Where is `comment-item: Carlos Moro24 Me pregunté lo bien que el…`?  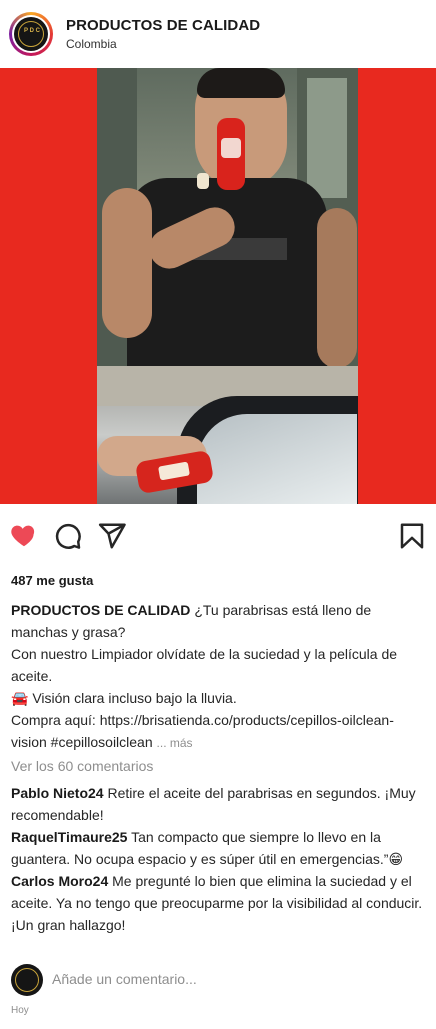 comment-item: Carlos Moro24 Me pregunté lo bien que el… is located at coordinates (219, 903).